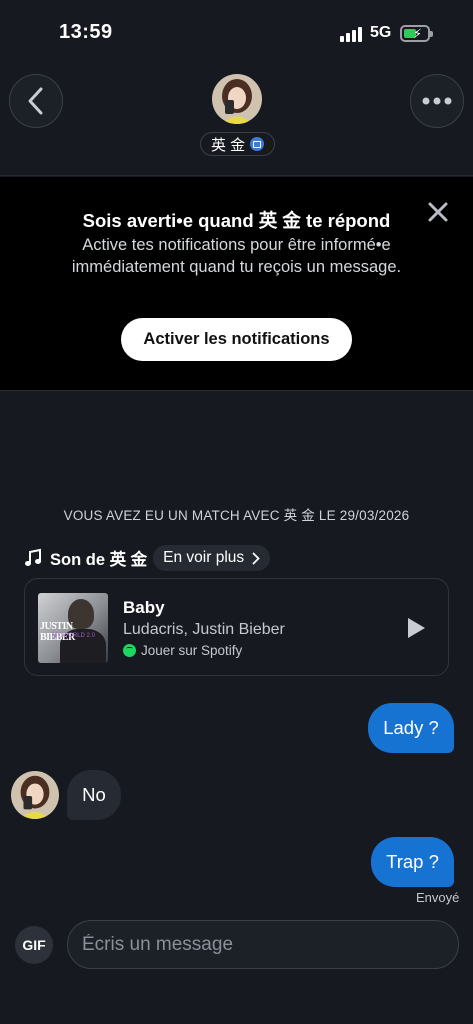  I want to click on battery-icon: ⚡, so click(416, 33).